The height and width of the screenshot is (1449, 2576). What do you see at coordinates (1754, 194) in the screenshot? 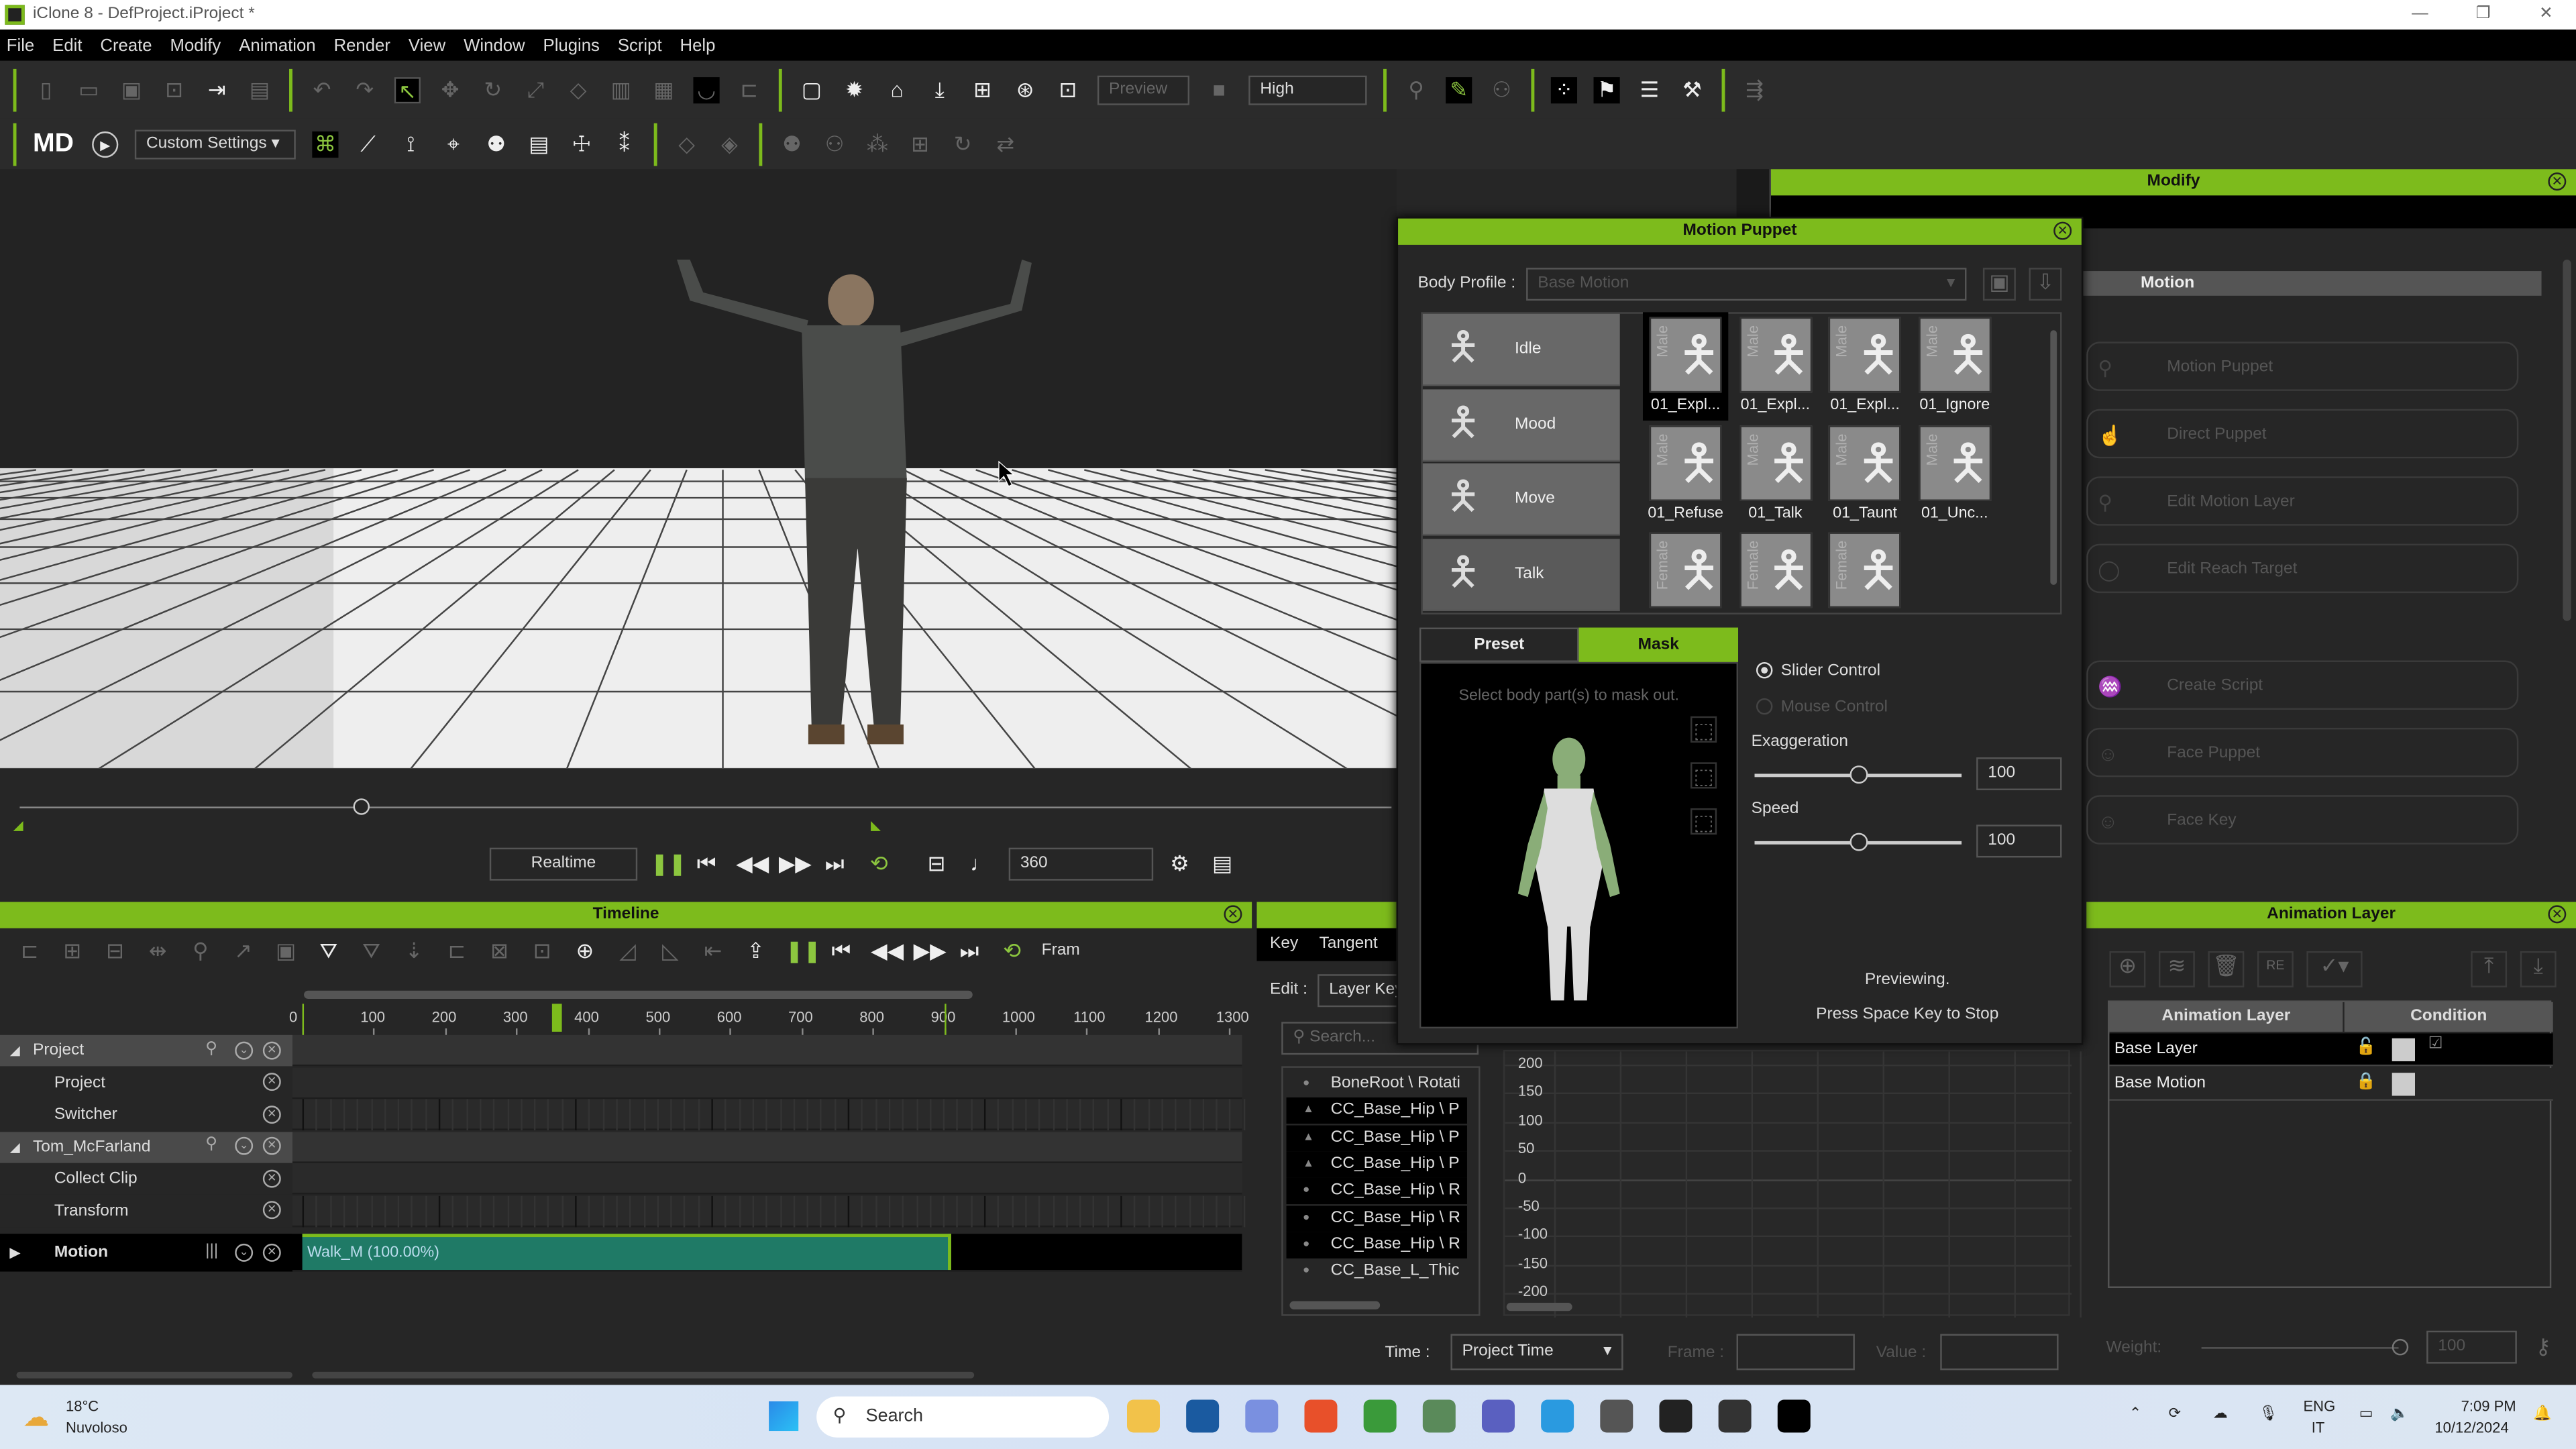
I see `modify-side-tab` at bounding box center [1754, 194].